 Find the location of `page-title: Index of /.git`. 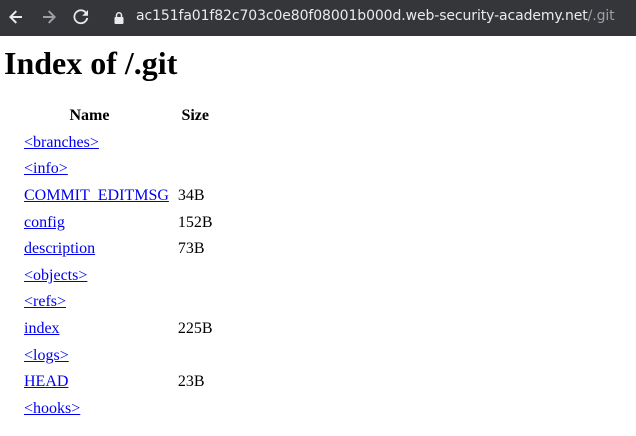

page-title: Index of /.git is located at coordinates (91, 63).